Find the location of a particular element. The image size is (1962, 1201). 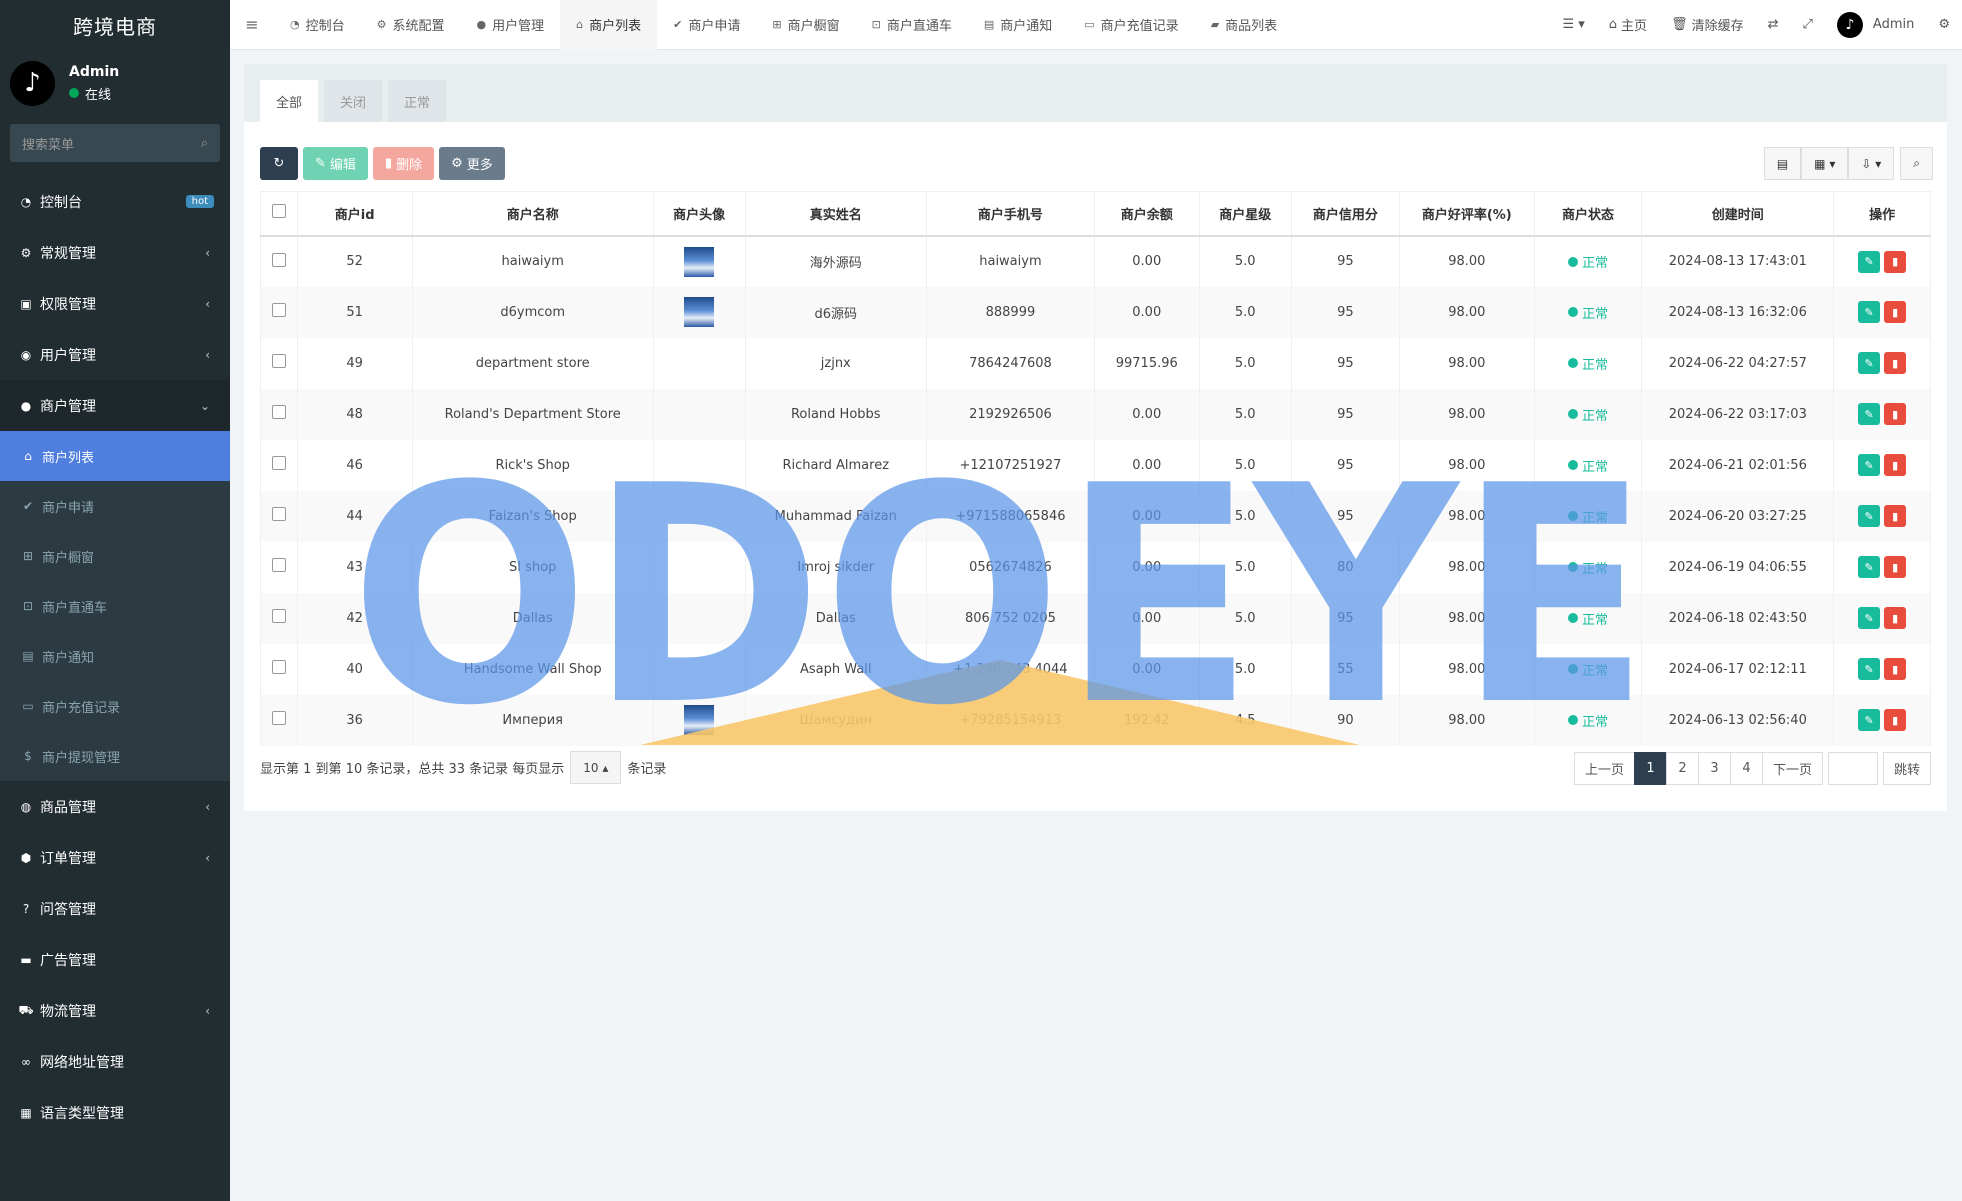

sidebar-item-merchant-express: ⊡ 商户直通车 is located at coordinates (115, 606).